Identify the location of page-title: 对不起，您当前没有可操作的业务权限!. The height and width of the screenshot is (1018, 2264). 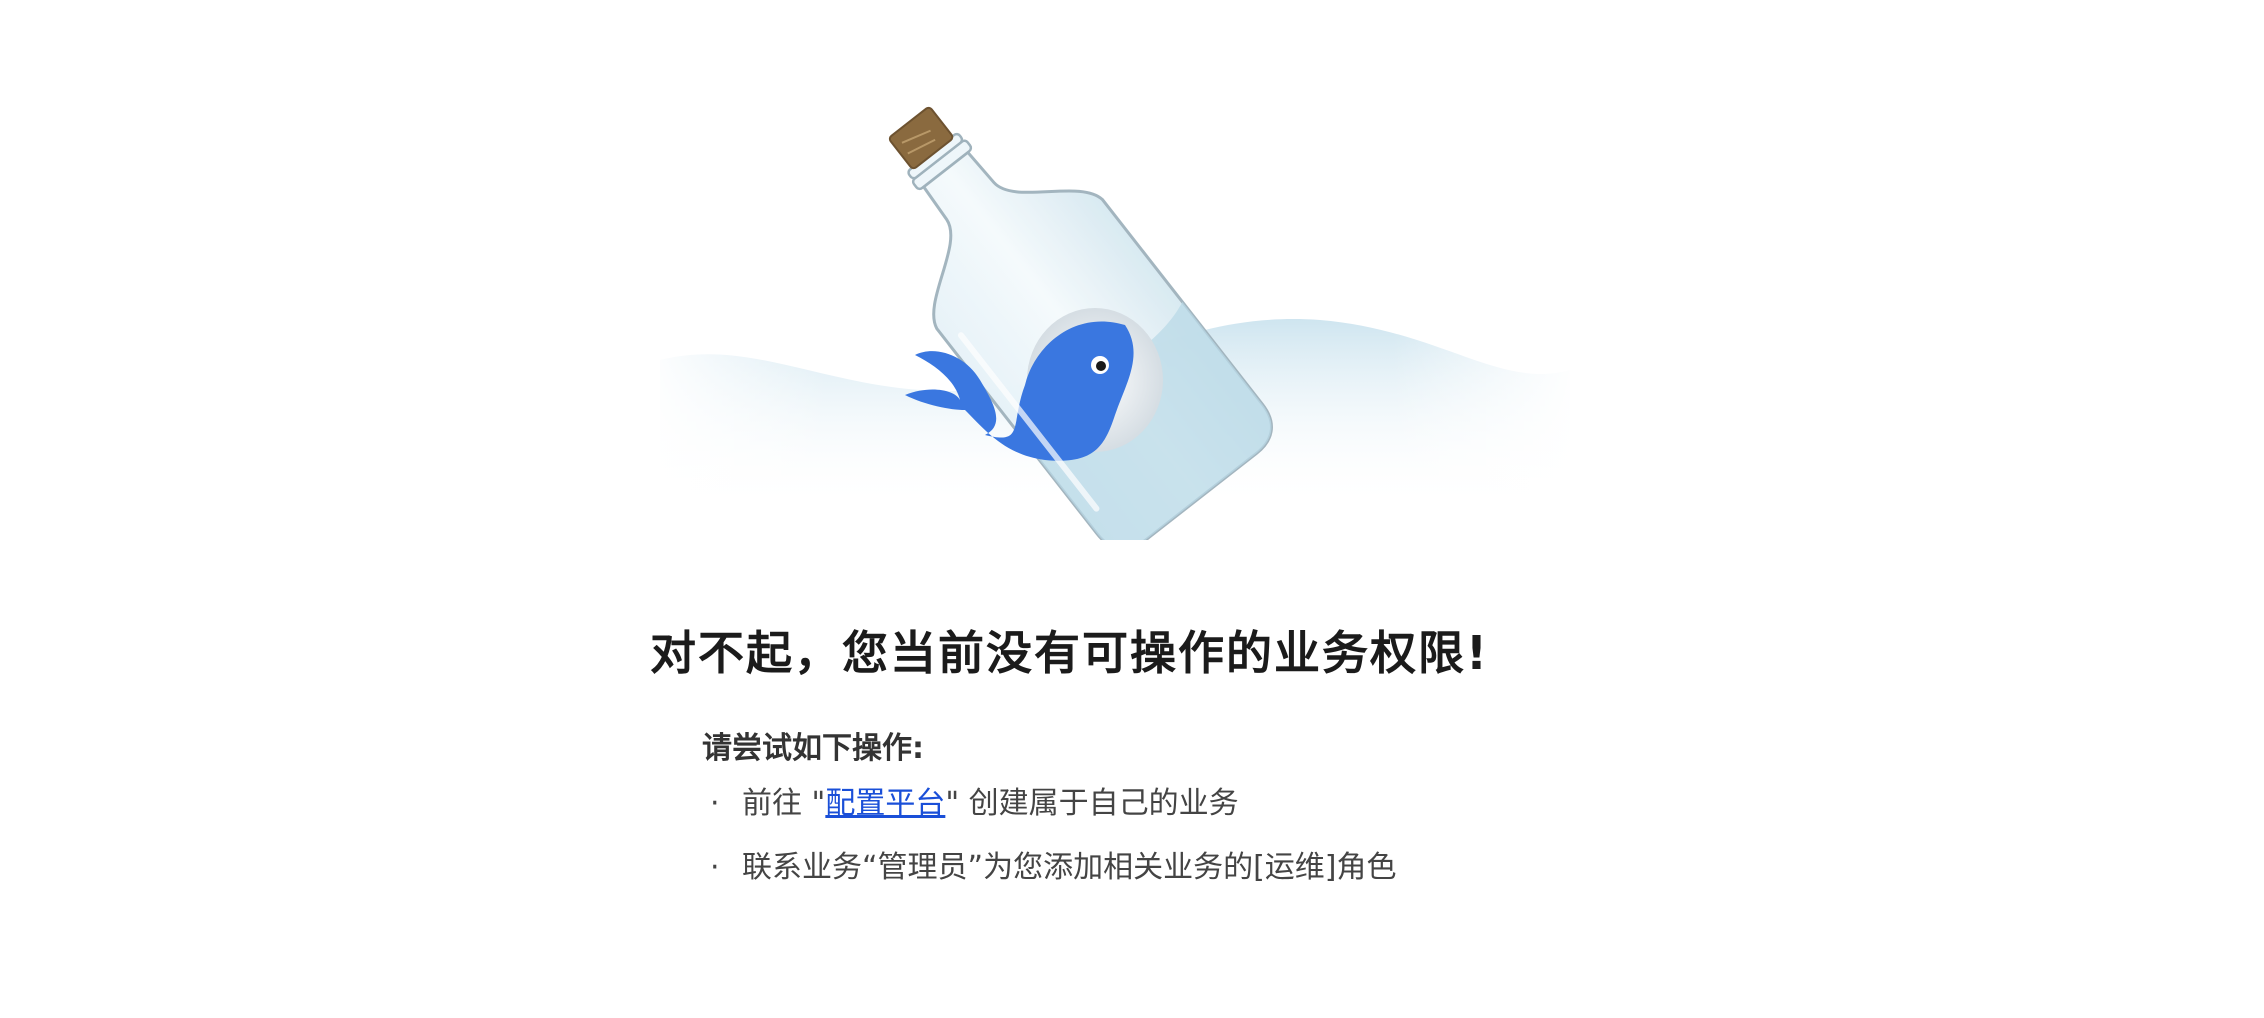
(1069, 653).